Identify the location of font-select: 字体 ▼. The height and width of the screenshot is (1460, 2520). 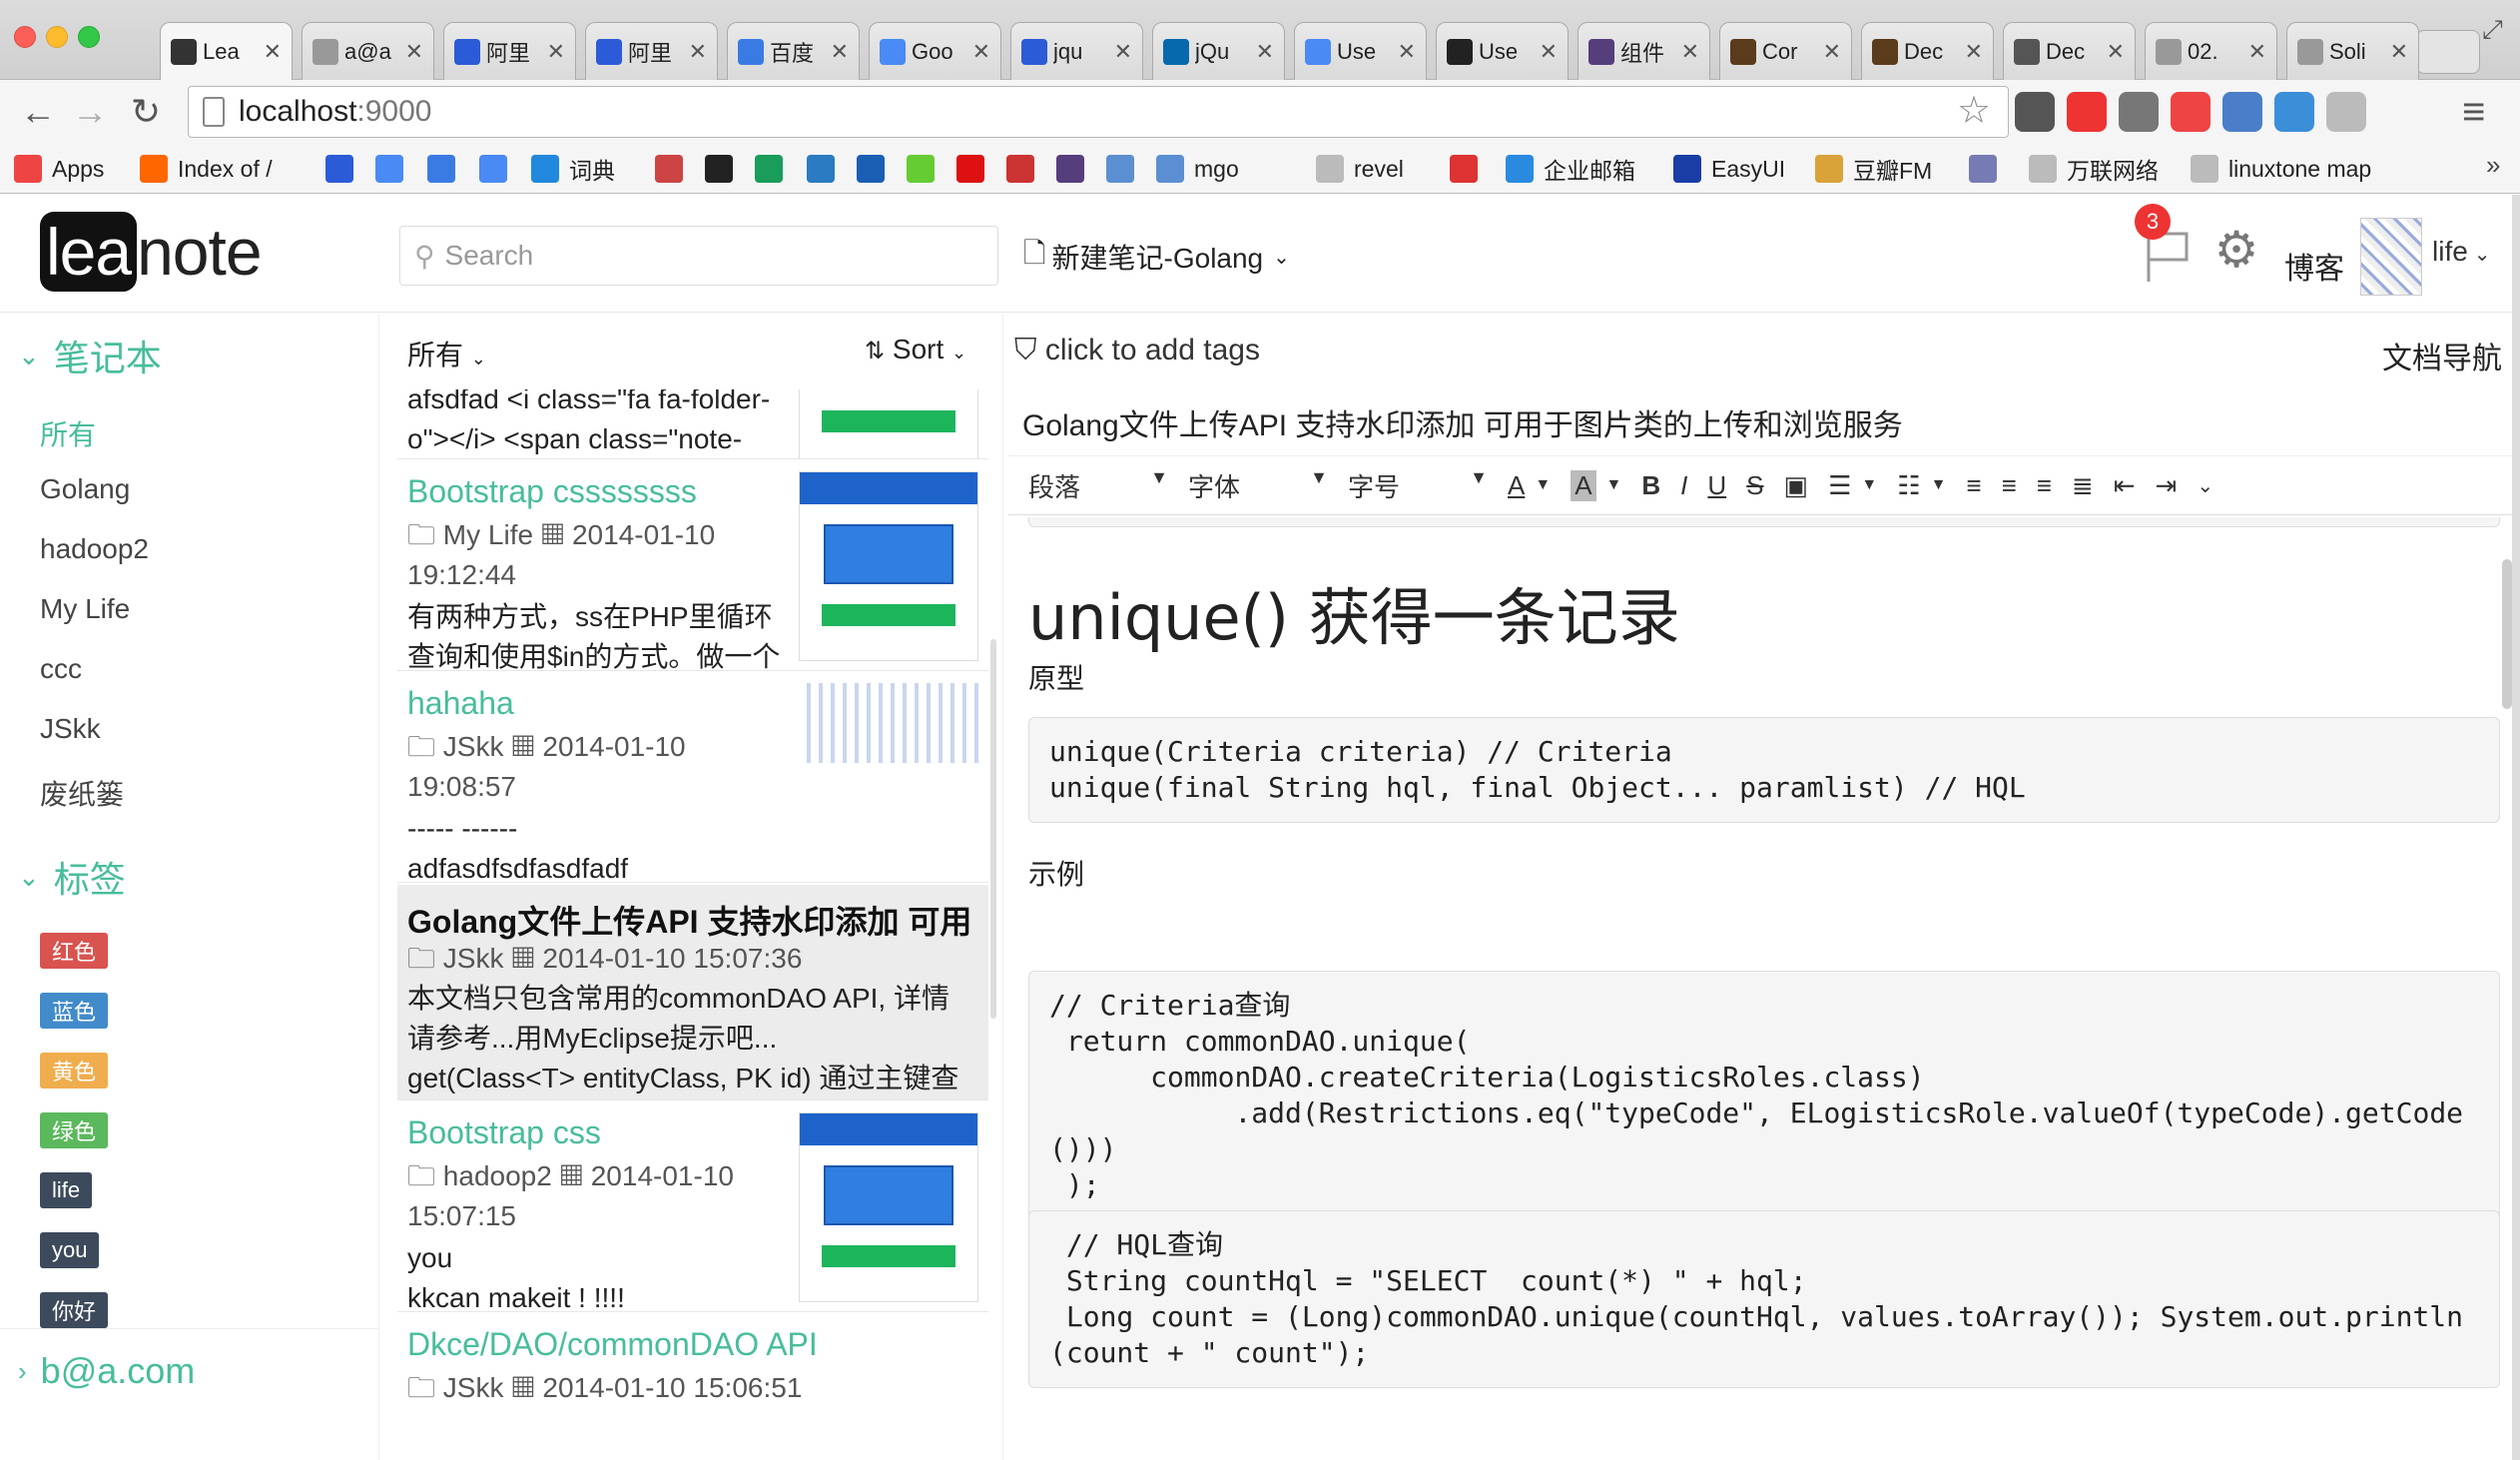
(1258, 485).